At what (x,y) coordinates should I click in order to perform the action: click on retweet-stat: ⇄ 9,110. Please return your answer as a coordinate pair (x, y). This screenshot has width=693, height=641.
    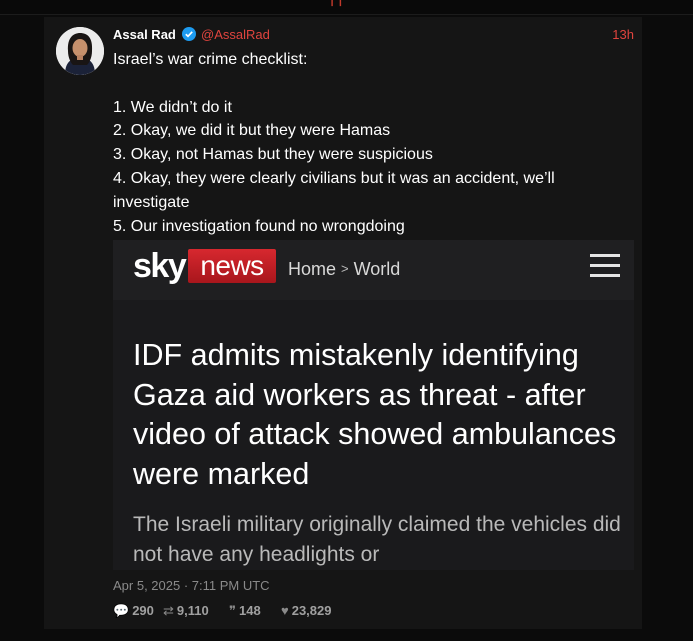
    Looking at the image, I should click on (186, 611).